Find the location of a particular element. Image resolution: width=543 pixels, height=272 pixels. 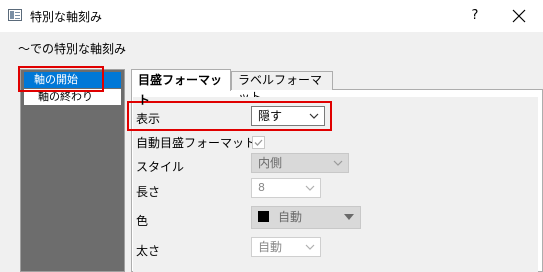

length-label: 長さ is located at coordinates (148, 192).